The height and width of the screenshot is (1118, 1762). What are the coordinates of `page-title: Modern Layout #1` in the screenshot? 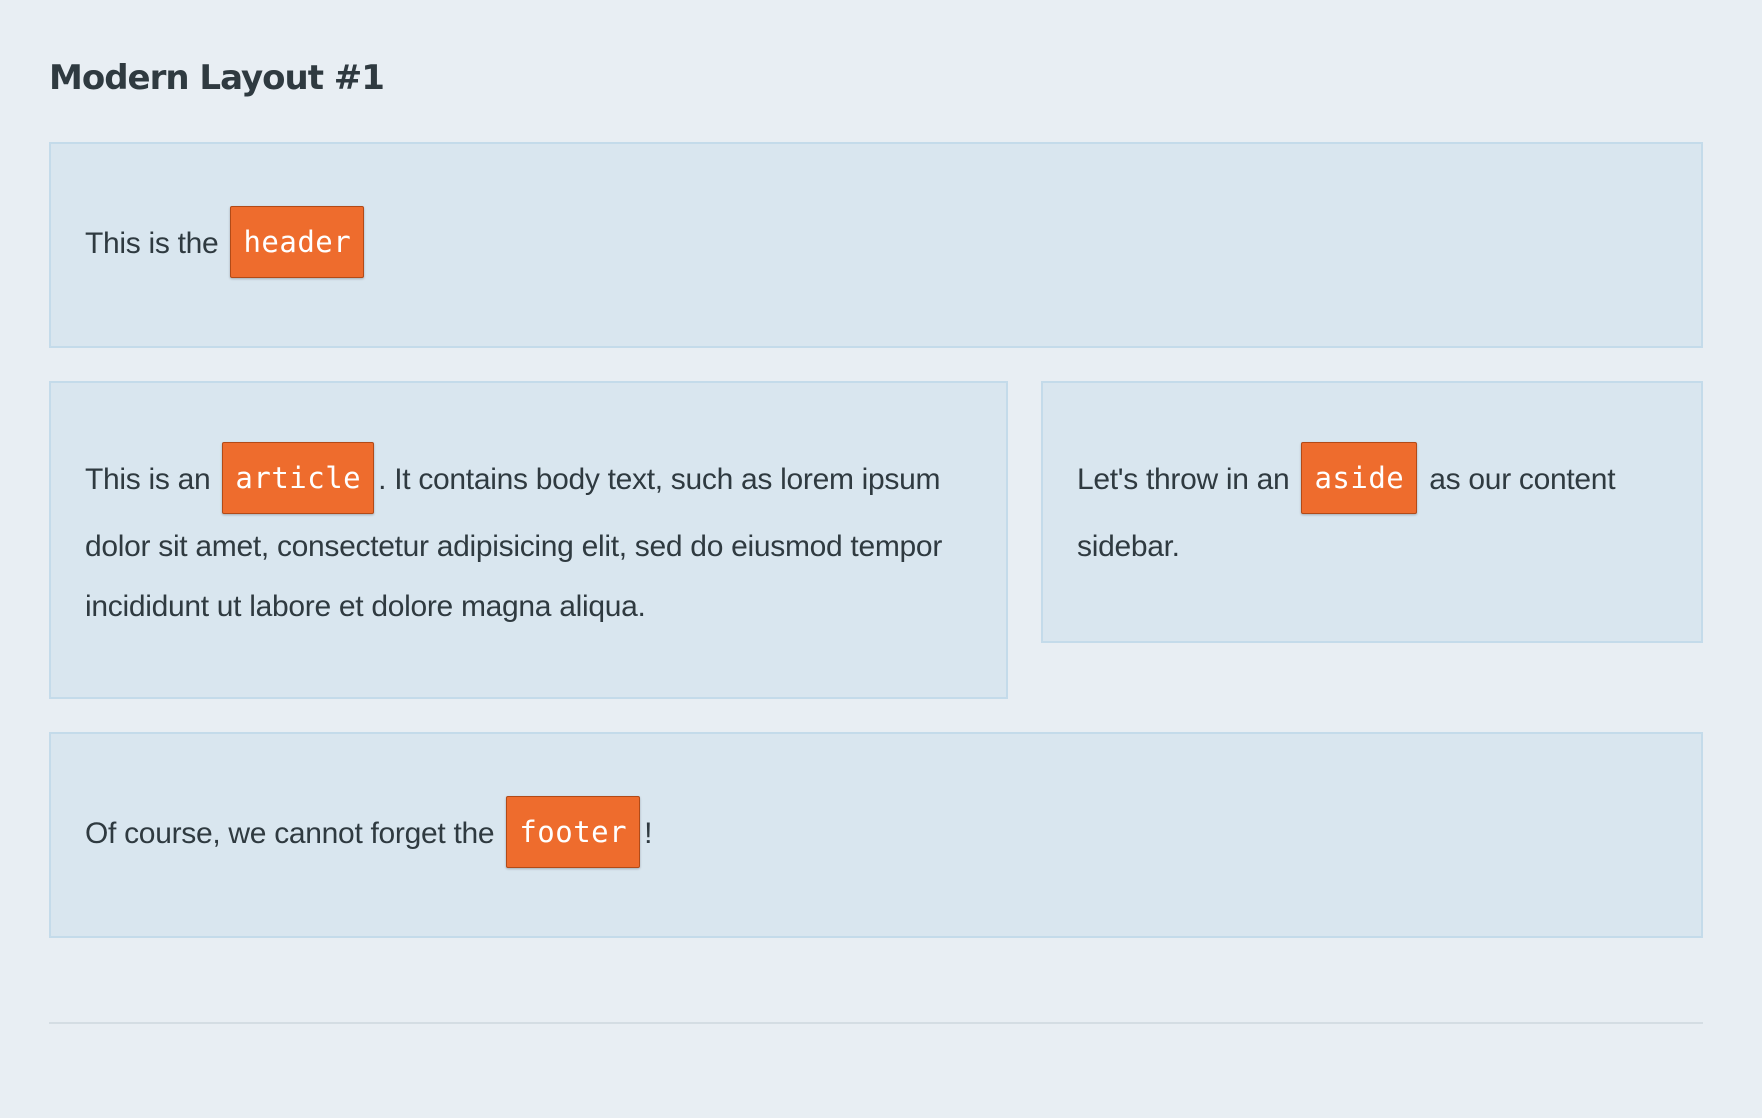 It's located at (217, 78).